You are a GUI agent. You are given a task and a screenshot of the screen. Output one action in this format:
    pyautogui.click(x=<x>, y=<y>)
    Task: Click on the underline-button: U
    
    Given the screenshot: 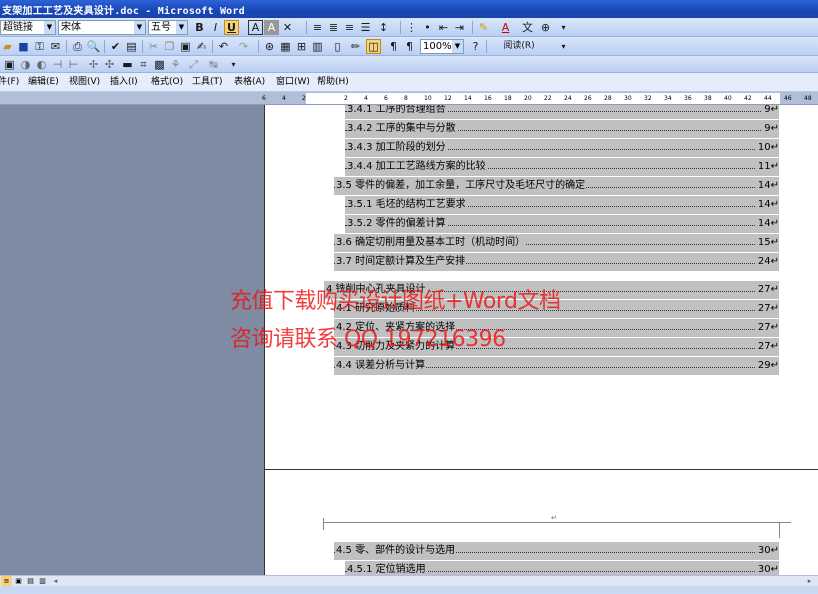 What is the action you would take?
    pyautogui.click(x=231, y=27)
    